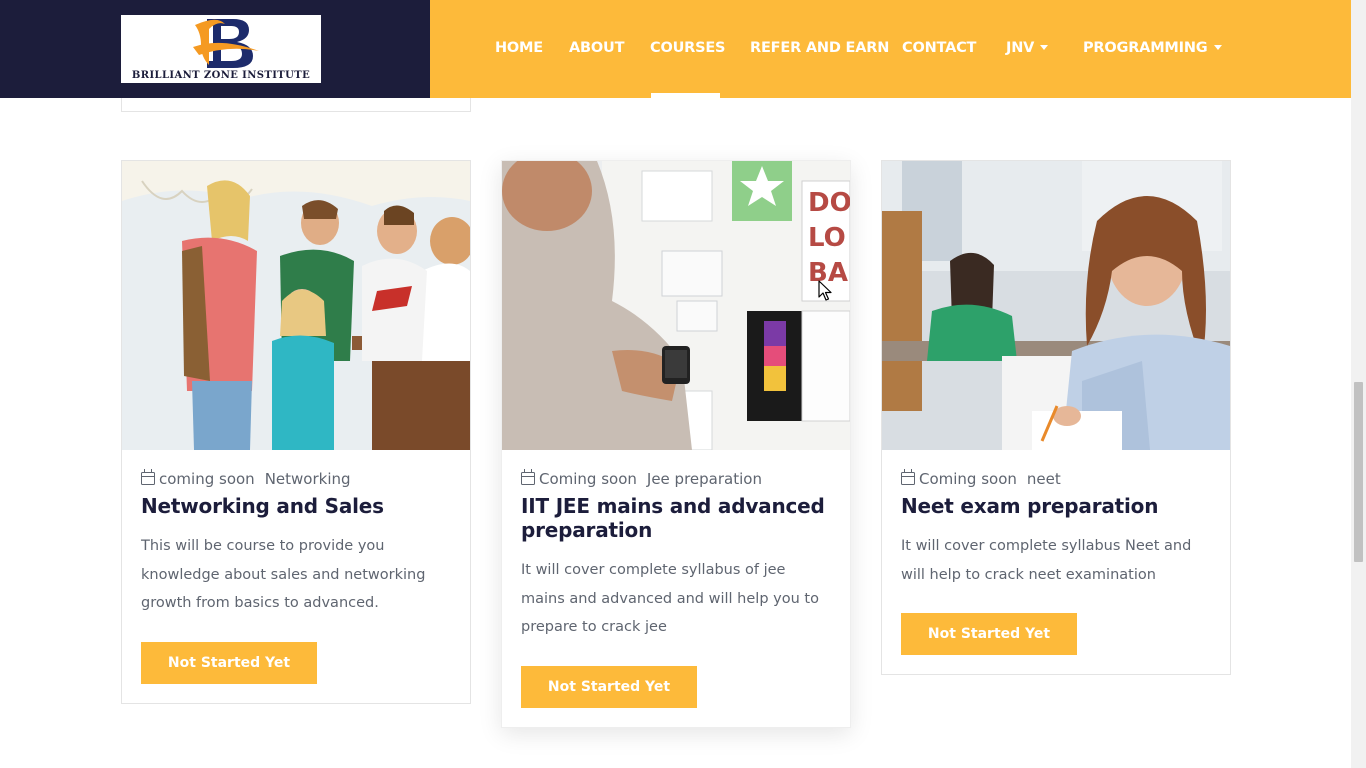  Describe the element at coordinates (1044, 479) in the screenshot. I see `course-category: neet` at that location.